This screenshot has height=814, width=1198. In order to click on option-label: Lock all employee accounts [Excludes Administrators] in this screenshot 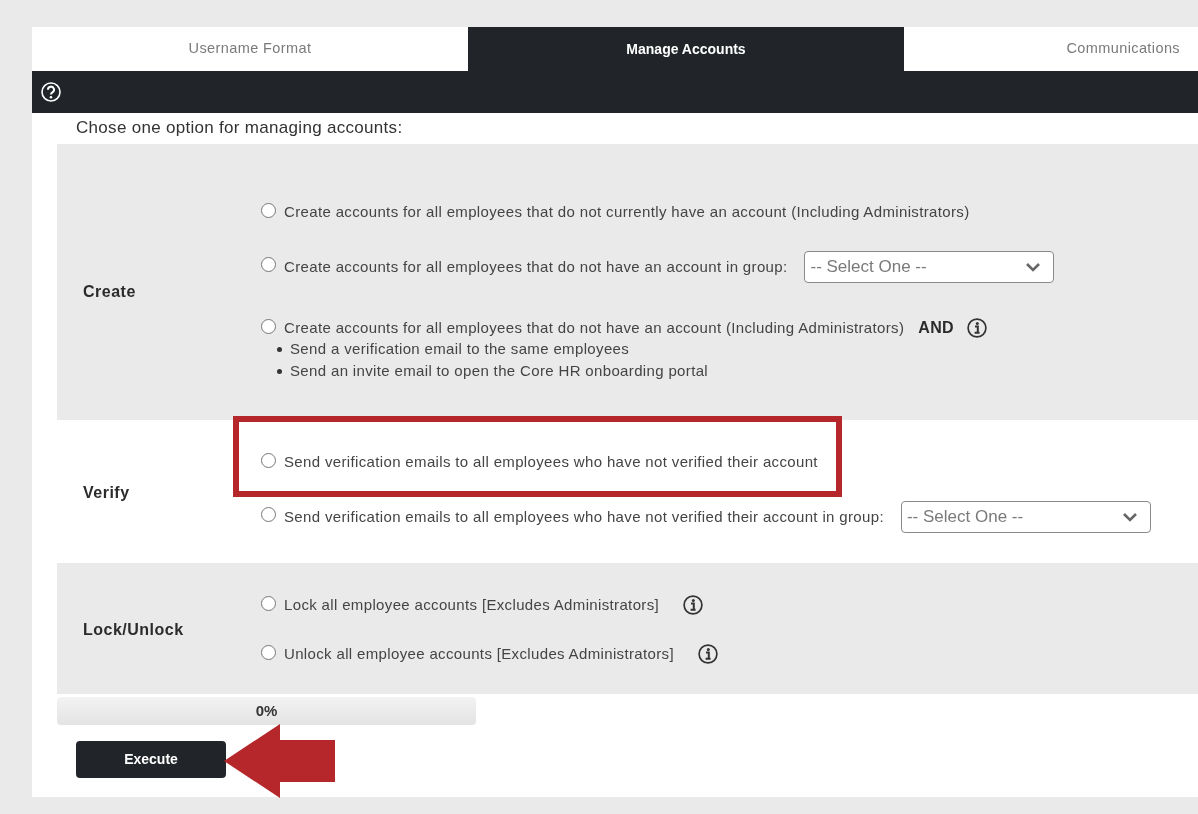, I will do `click(472, 605)`.